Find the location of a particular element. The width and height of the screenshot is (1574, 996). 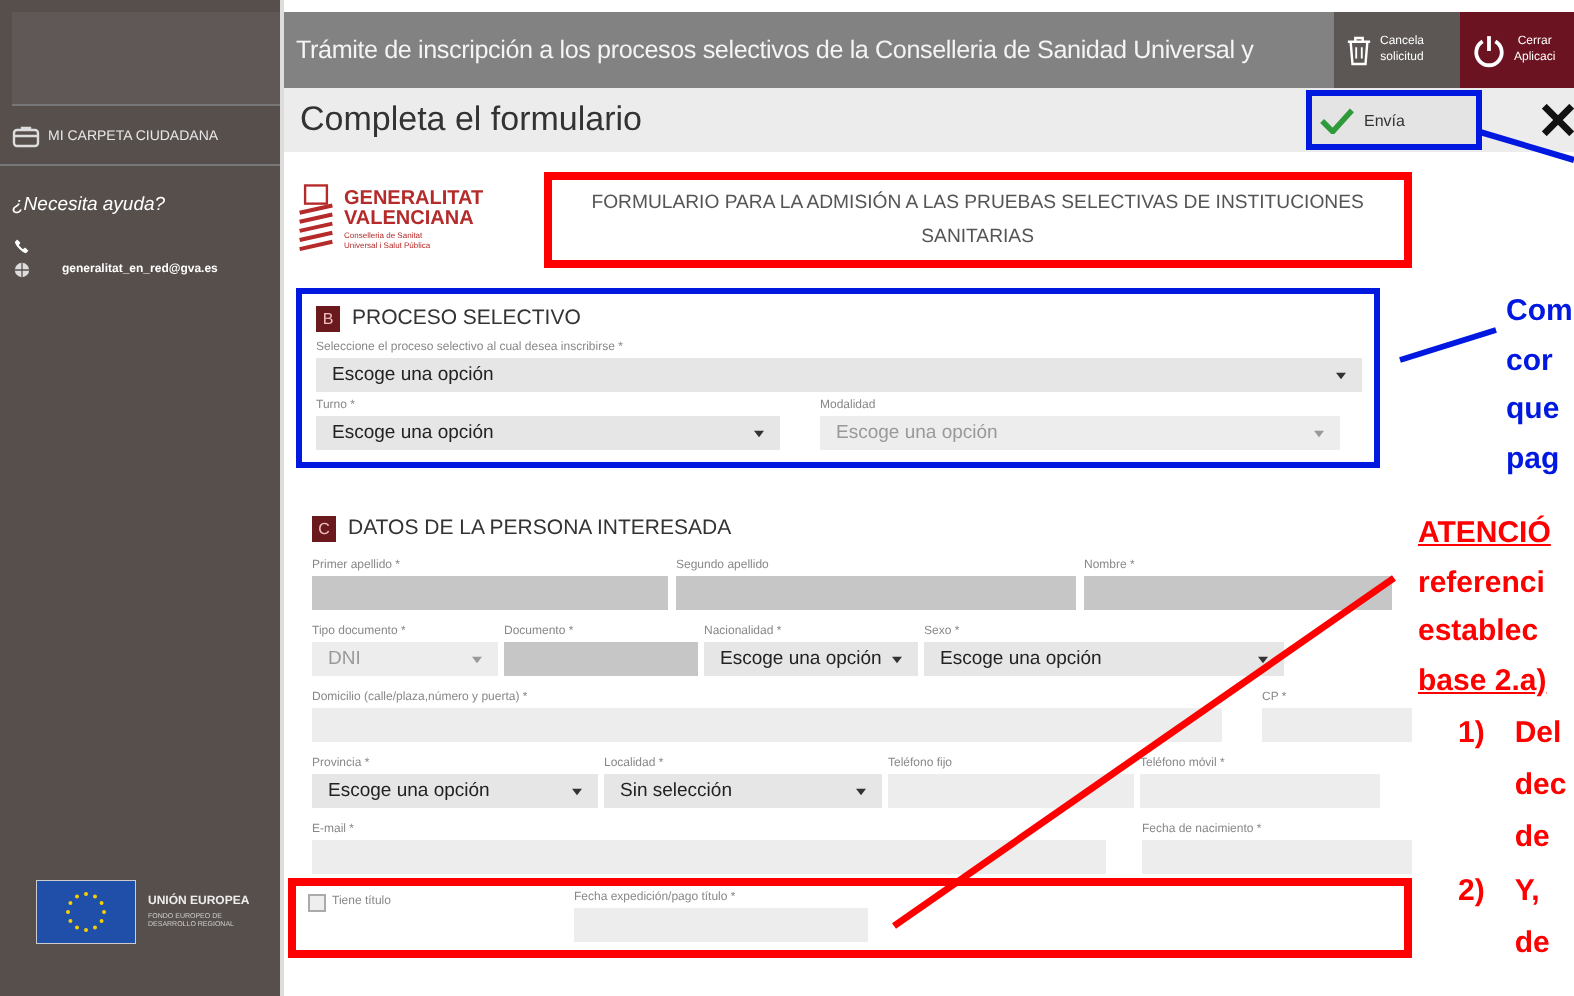

section-letter: C is located at coordinates (324, 528).